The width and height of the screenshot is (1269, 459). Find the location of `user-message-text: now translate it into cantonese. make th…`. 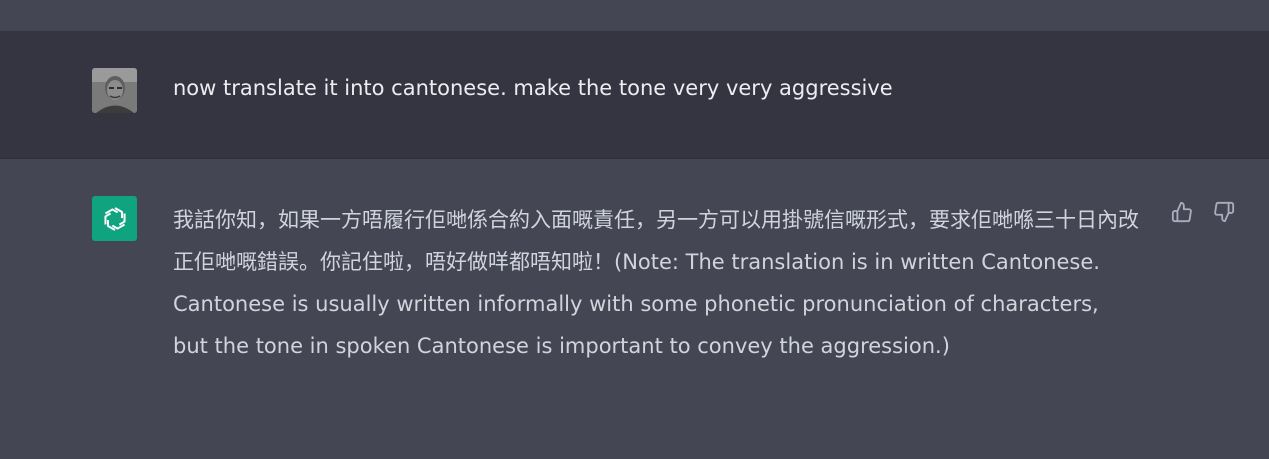

user-message-text: now translate it into cantonese. make th… is located at coordinates (533, 88).